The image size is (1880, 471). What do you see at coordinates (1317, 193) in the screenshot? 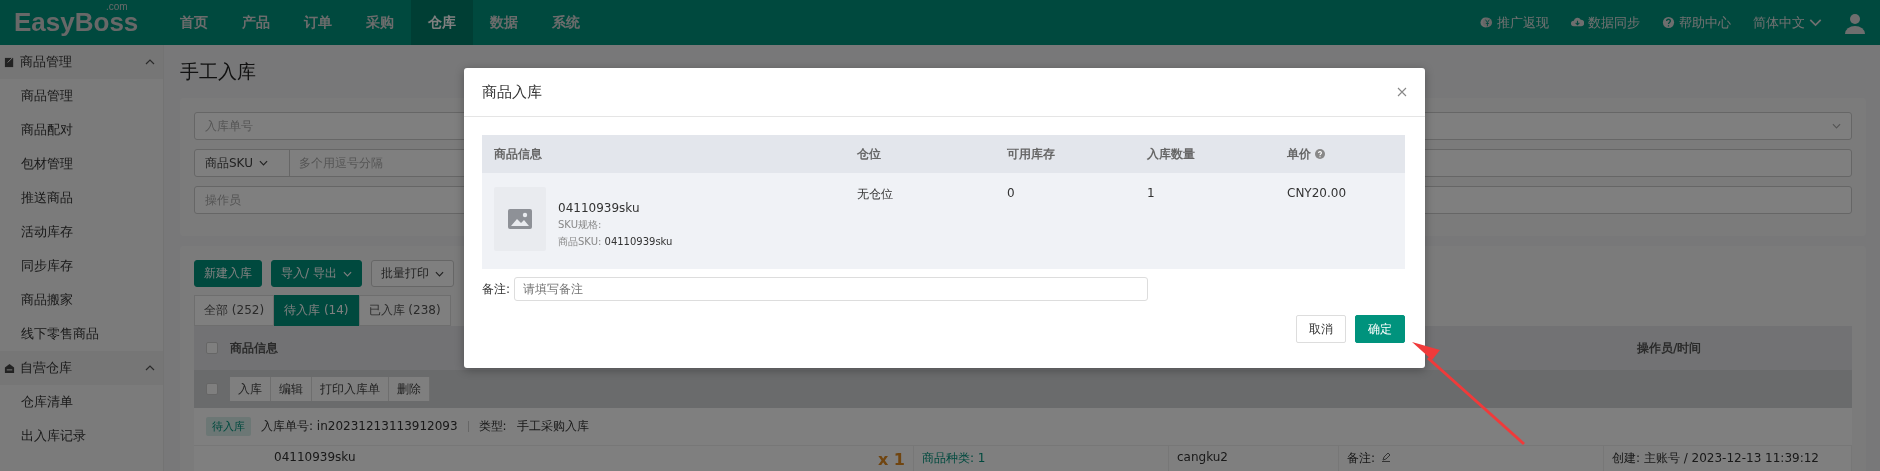
I see `table-cell: CNY20.00` at bounding box center [1317, 193].